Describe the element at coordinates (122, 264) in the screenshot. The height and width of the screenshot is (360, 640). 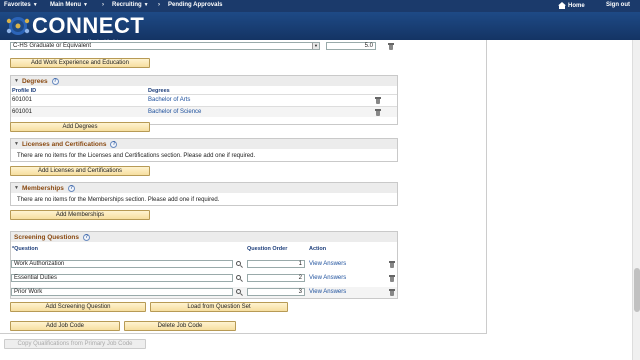
I see `question-input: Work Authorization` at that location.